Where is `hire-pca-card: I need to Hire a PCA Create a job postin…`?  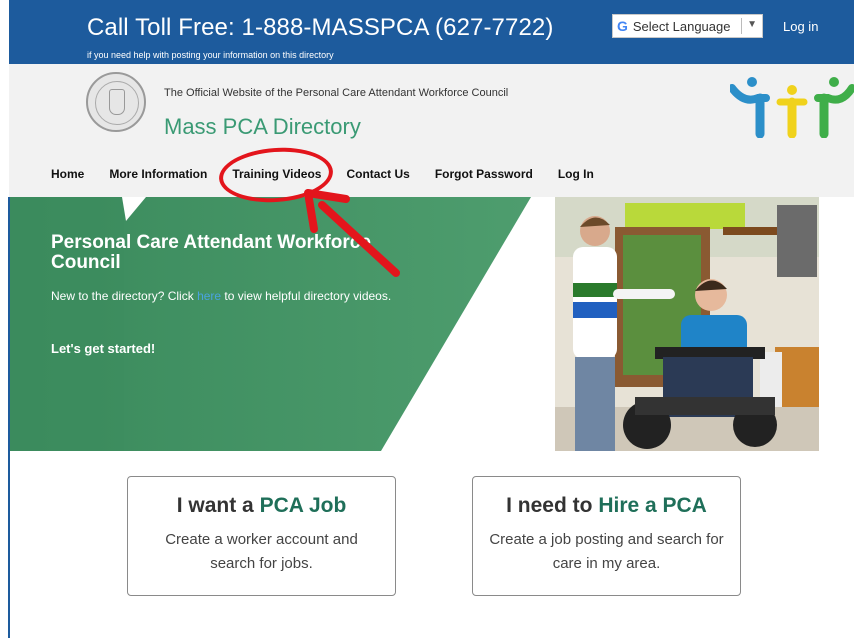 hire-pca-card: I need to Hire a PCA Create a job postin… is located at coordinates (606, 536).